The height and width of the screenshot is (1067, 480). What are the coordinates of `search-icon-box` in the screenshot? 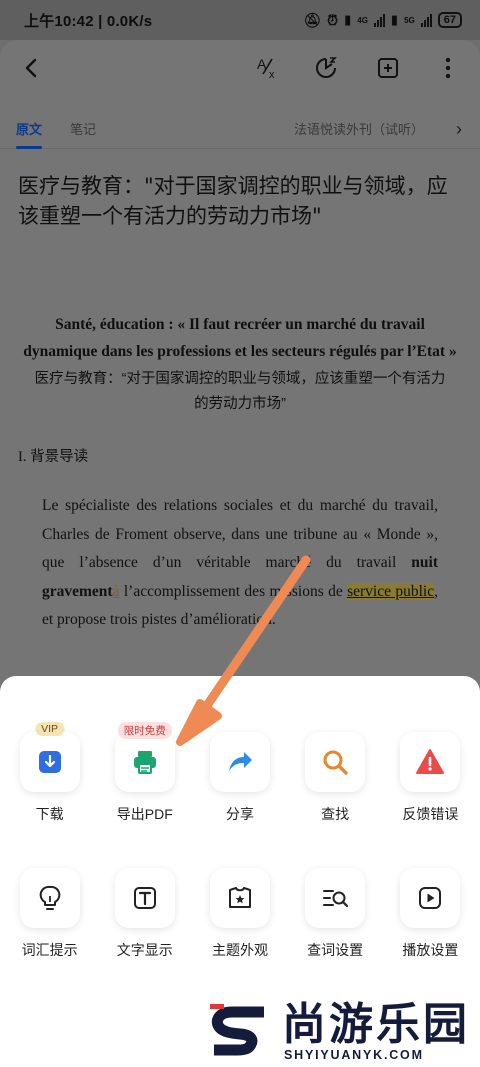 It's located at (335, 762).